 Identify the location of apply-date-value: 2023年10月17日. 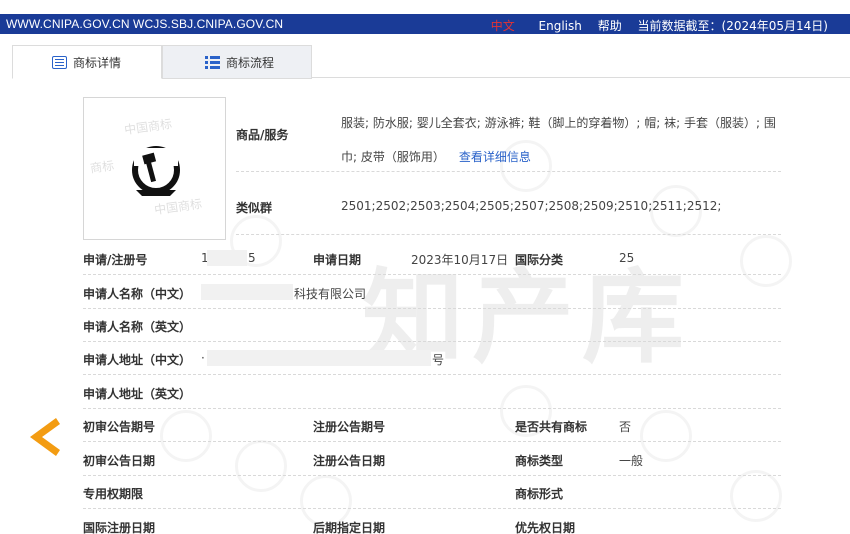
(460, 260).